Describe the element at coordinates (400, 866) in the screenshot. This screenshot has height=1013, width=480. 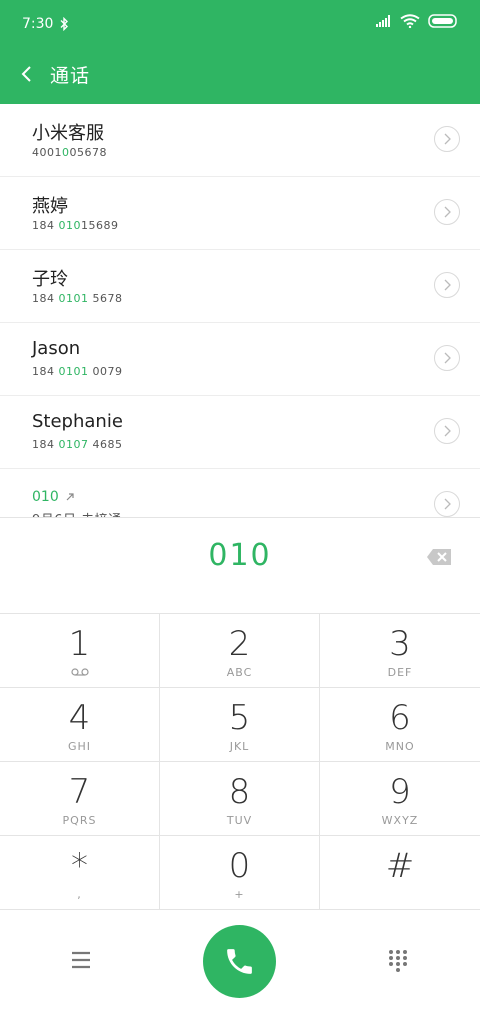
I see `key-digit: #` at that location.